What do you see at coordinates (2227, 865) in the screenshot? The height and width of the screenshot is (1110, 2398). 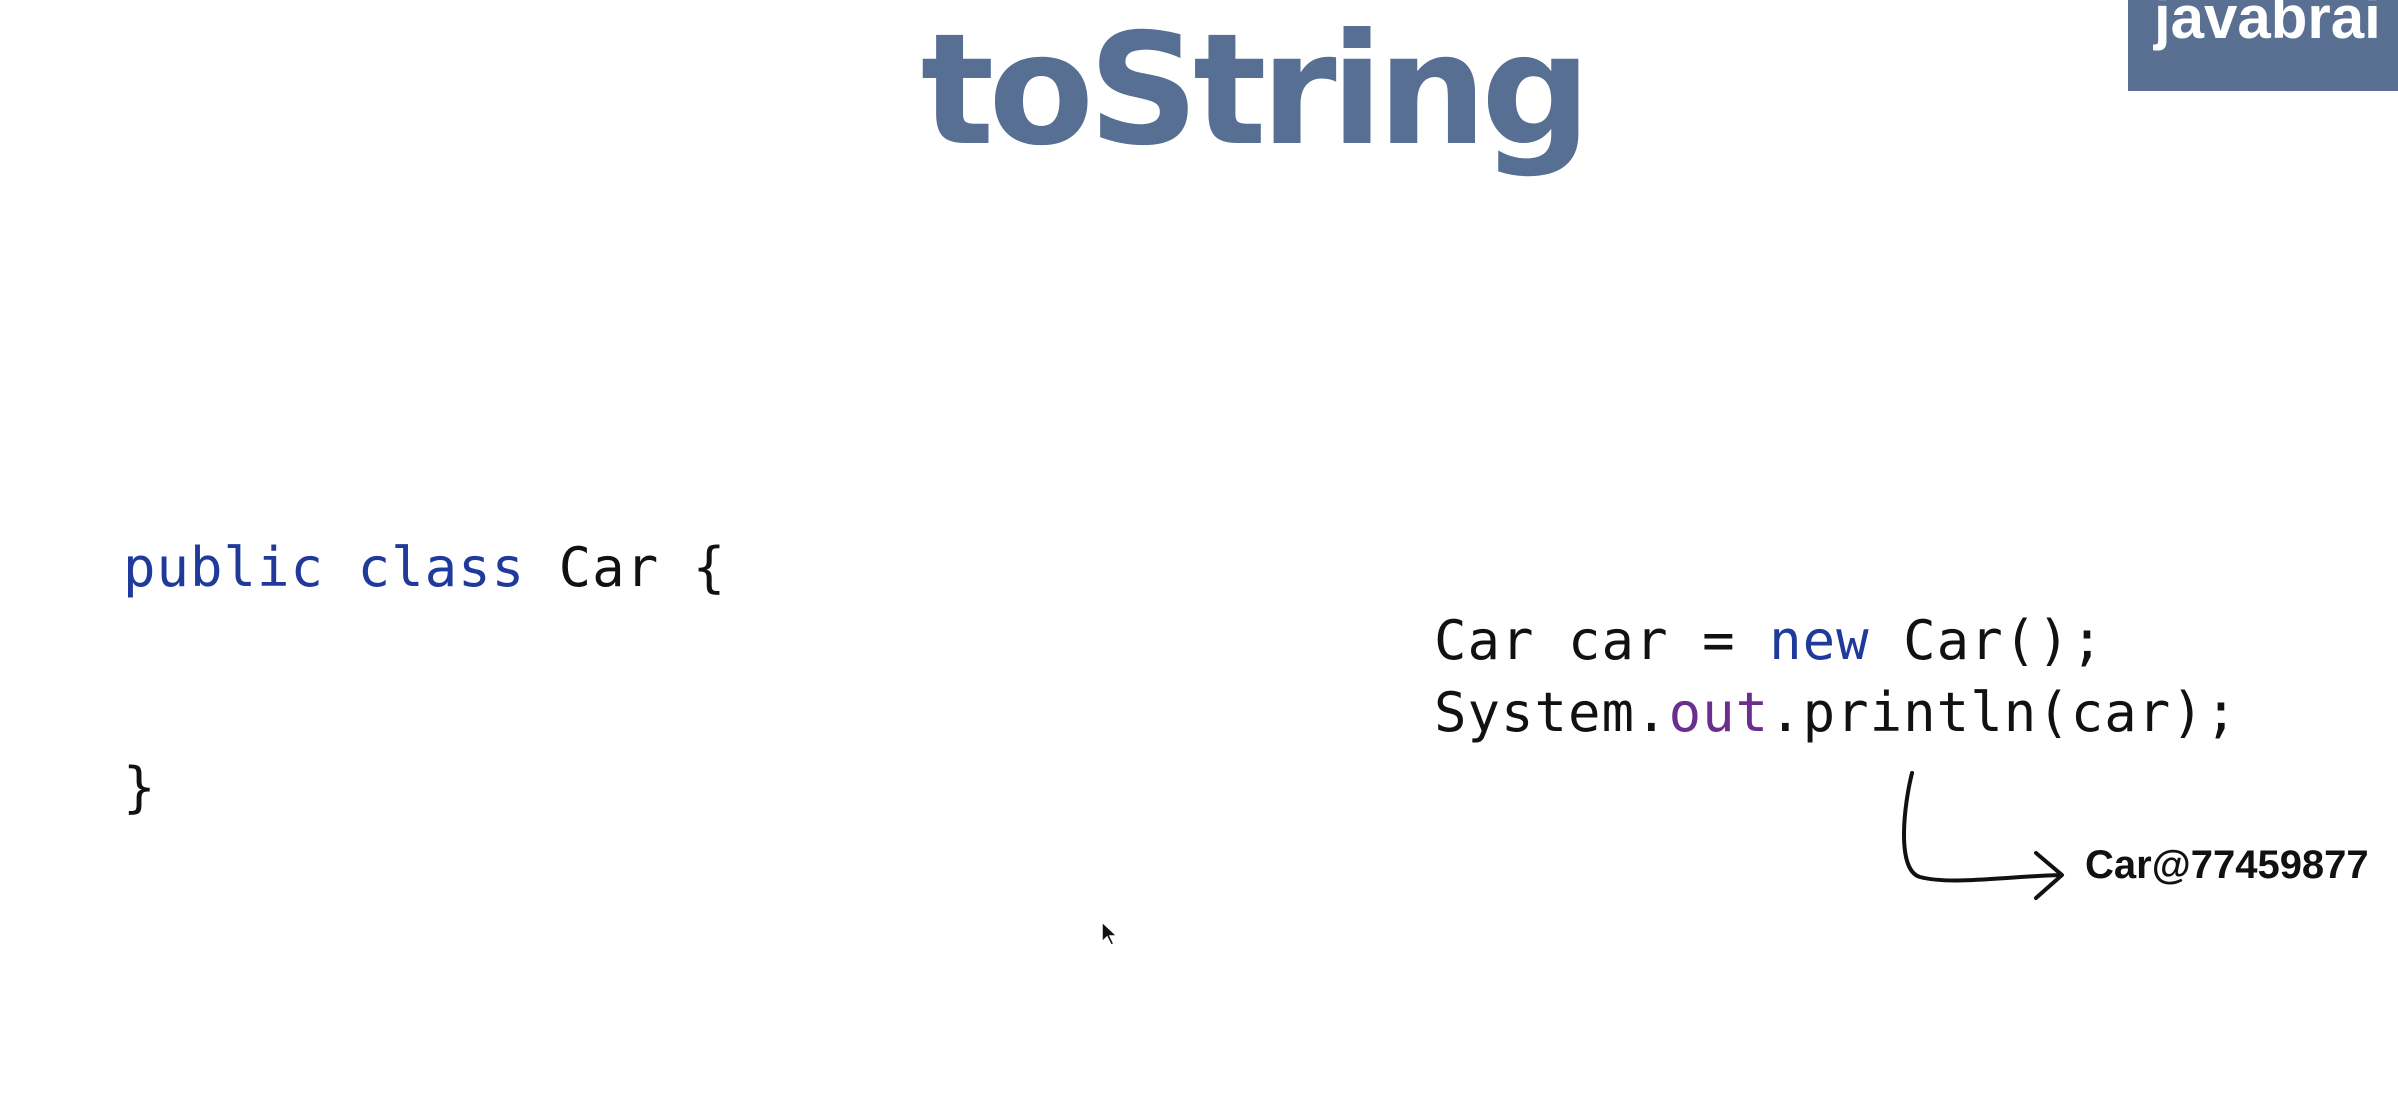 I see `console-output: Car@77459877` at bounding box center [2227, 865].